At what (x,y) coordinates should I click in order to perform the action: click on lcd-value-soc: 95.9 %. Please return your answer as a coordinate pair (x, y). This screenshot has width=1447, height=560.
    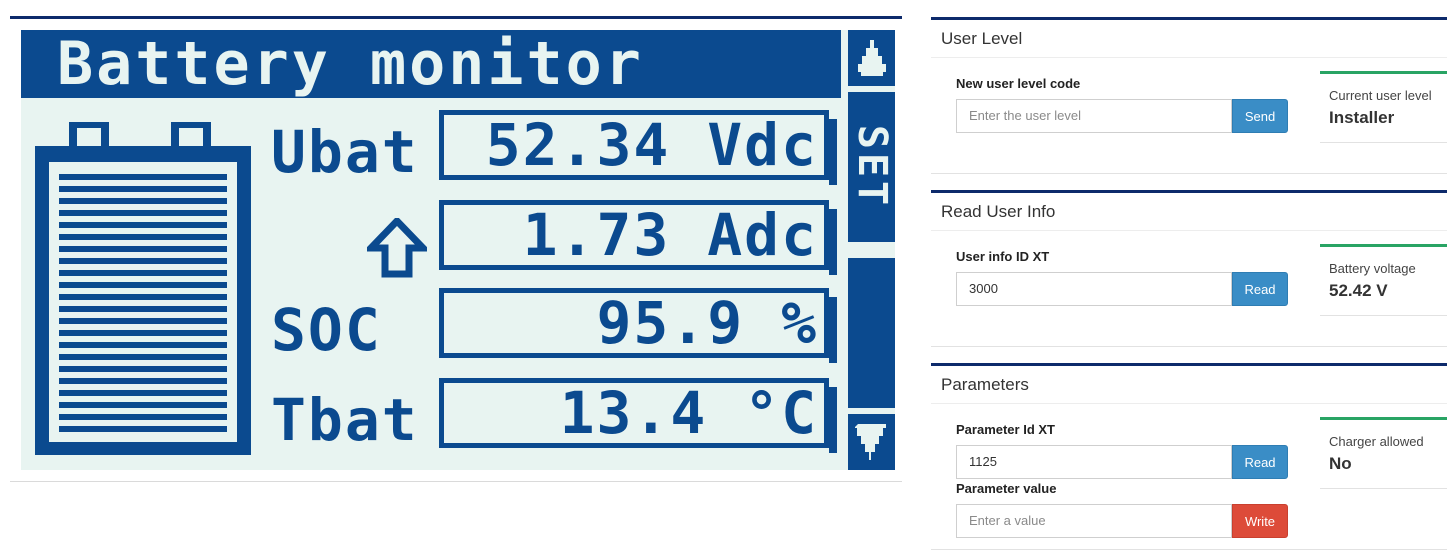
    Looking at the image, I should click on (707, 323).